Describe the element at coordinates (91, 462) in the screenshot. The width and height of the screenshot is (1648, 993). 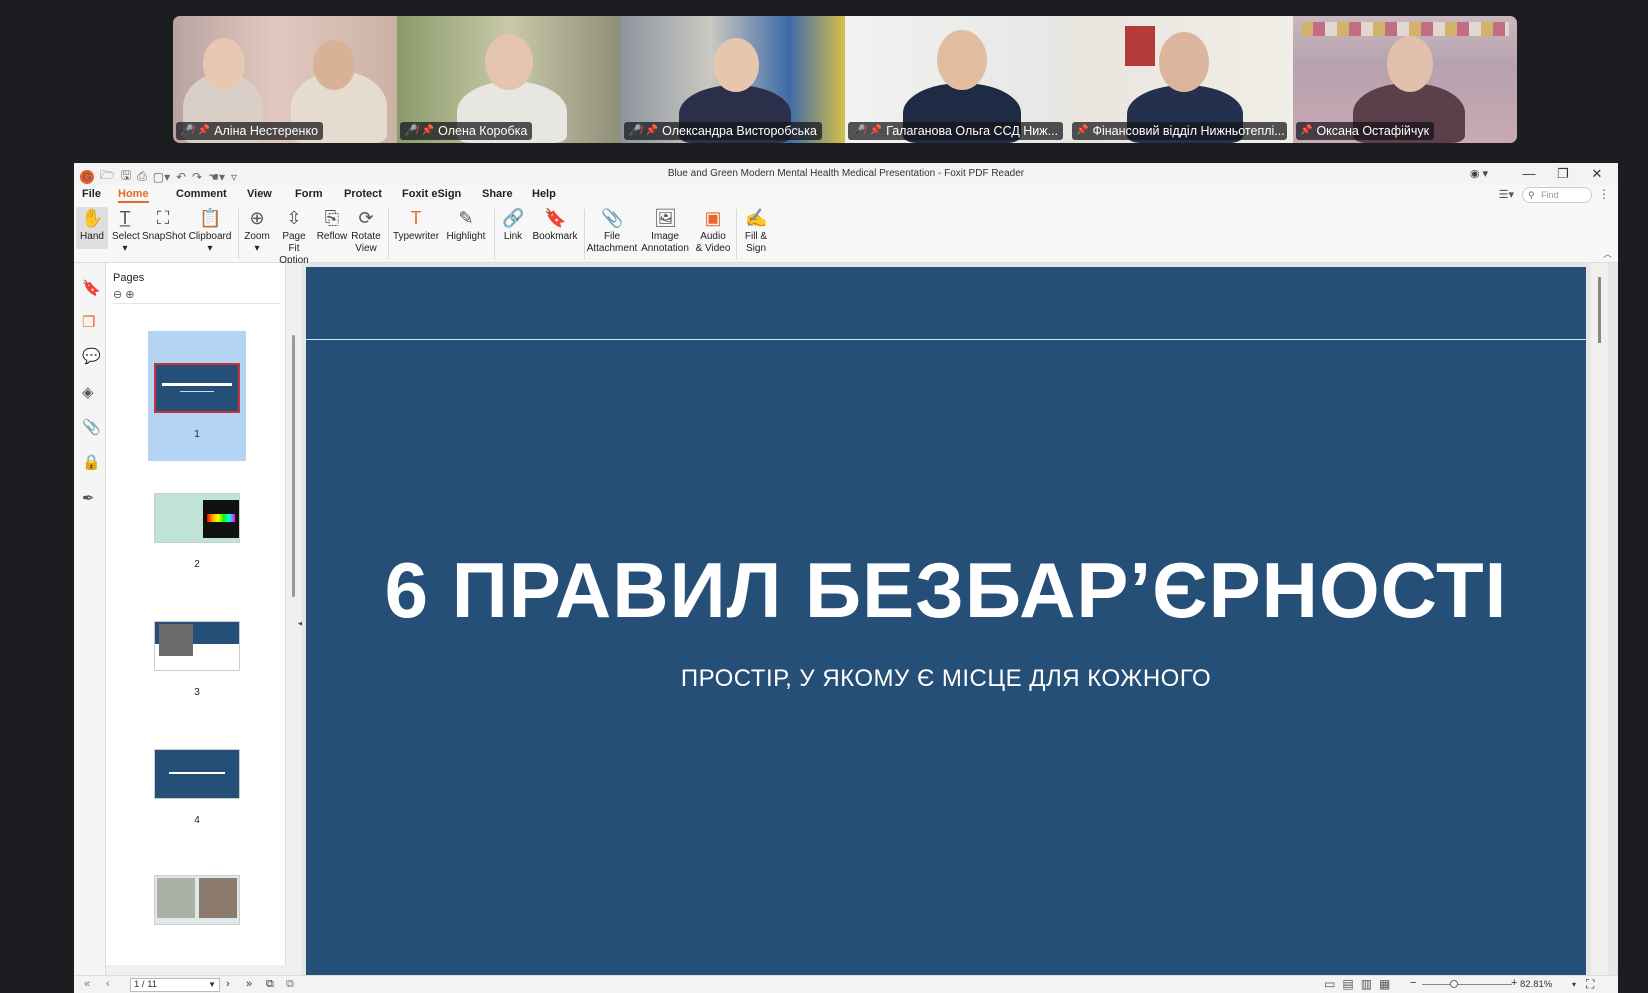
I see `security-panel-icon: 🔒` at that location.